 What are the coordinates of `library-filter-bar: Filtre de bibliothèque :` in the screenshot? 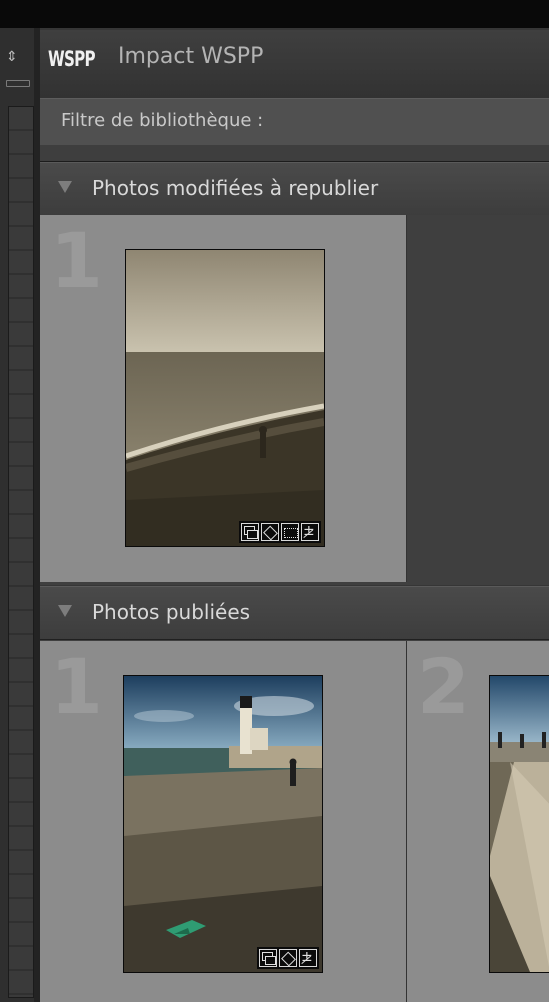 It's located at (294, 122).